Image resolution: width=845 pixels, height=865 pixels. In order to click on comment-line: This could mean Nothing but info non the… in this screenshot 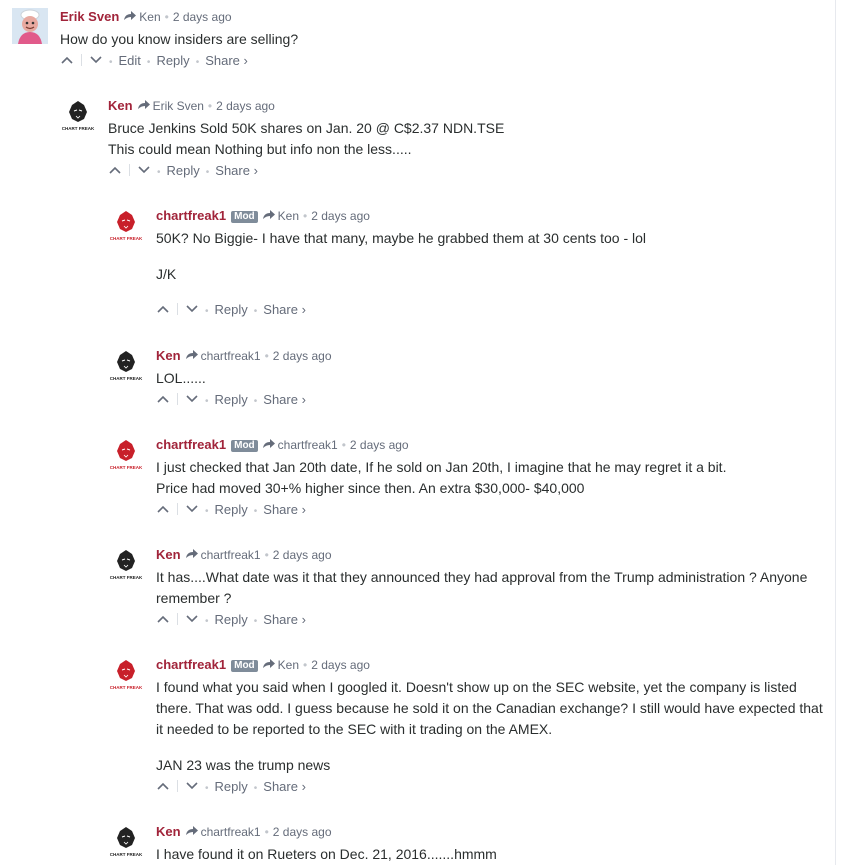, I will do `click(260, 149)`.